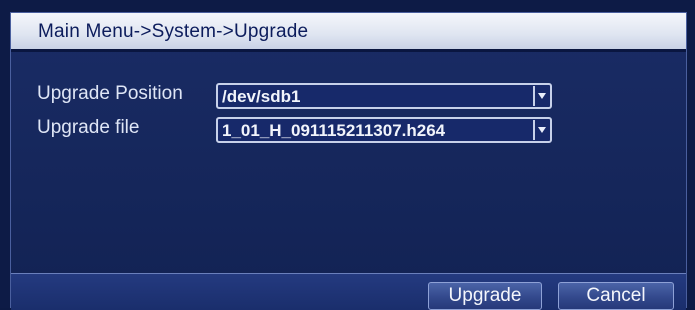 Image resolution: width=695 pixels, height=310 pixels. Describe the element at coordinates (348, 31) in the screenshot. I see `title-bar: Main Menu->System->Upgrade` at that location.